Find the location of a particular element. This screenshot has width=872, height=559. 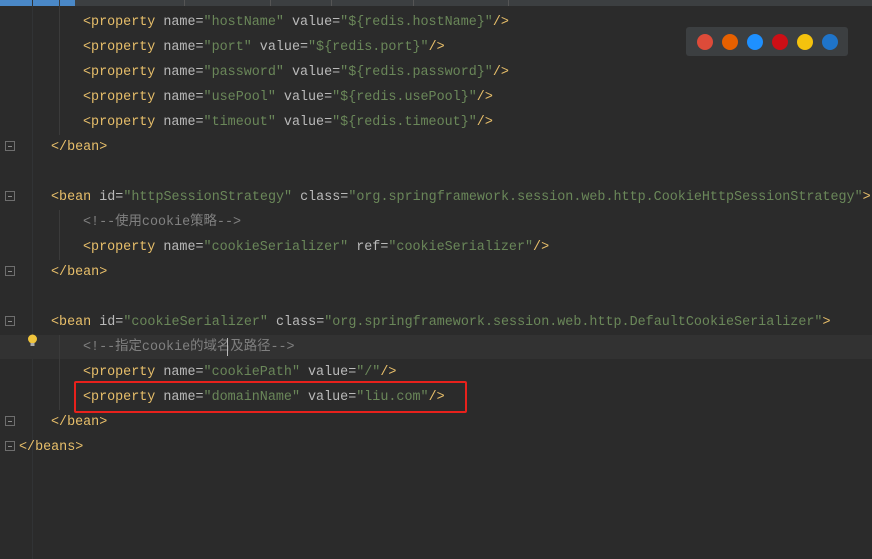

xml-value: "/" is located at coordinates (368, 372).